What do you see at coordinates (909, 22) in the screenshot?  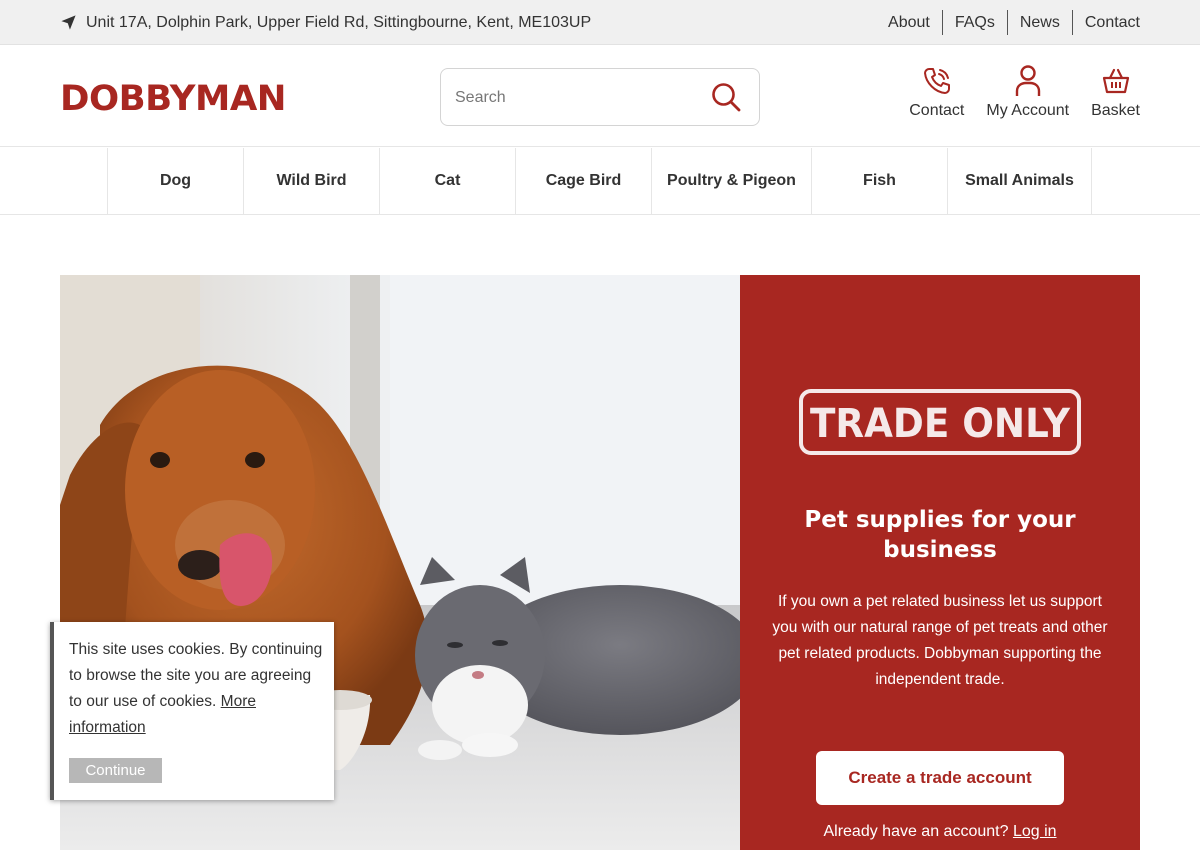 I see `top-link-about: About` at bounding box center [909, 22].